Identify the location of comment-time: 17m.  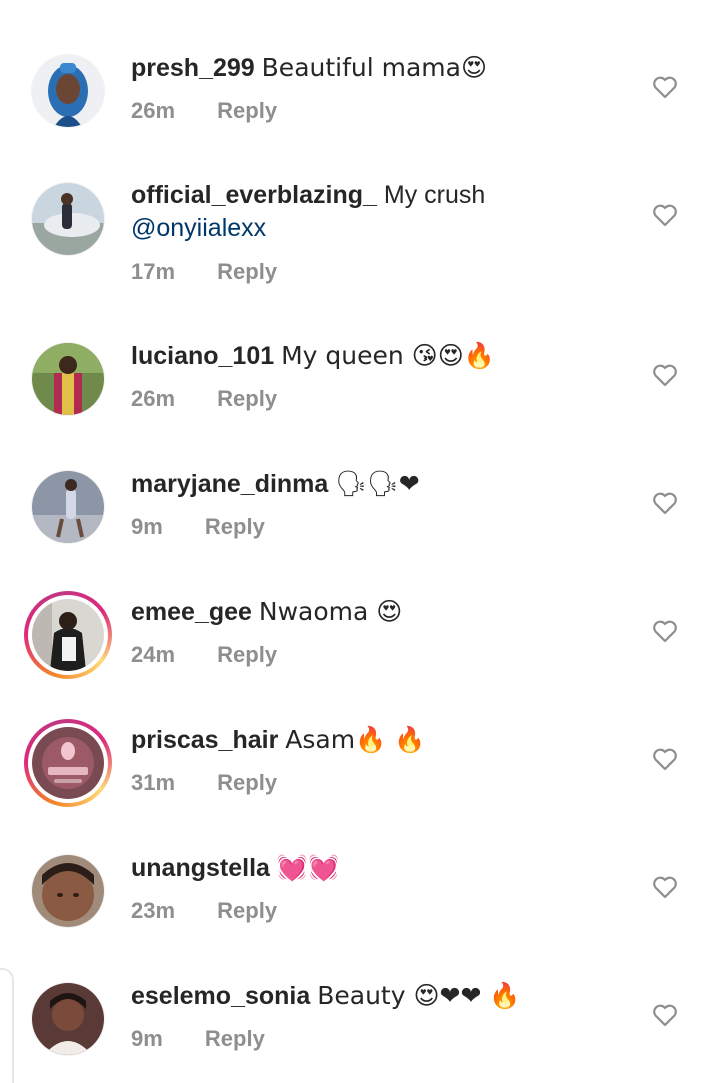
(153, 271).